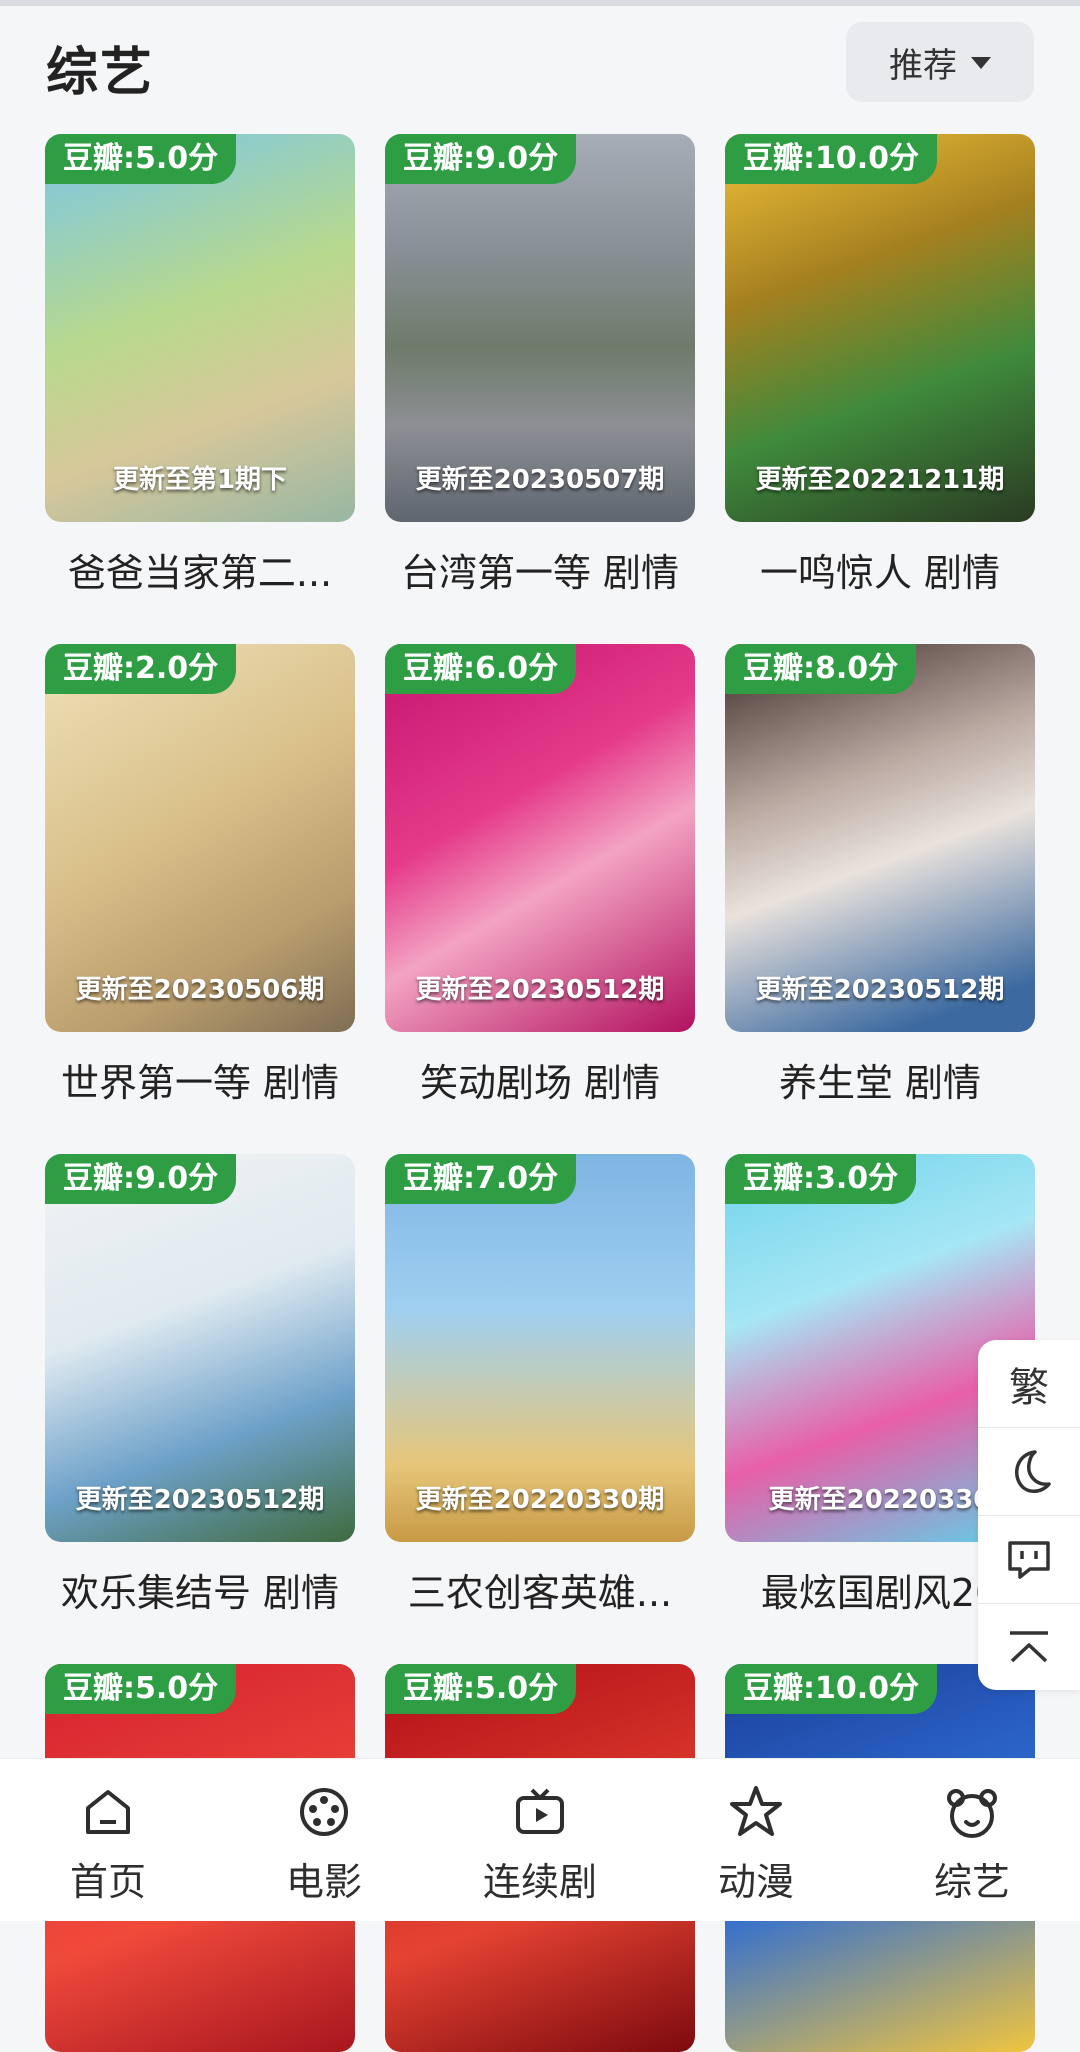  Describe the element at coordinates (324, 1843) in the screenshot. I see `tab-movies: 电影` at that location.